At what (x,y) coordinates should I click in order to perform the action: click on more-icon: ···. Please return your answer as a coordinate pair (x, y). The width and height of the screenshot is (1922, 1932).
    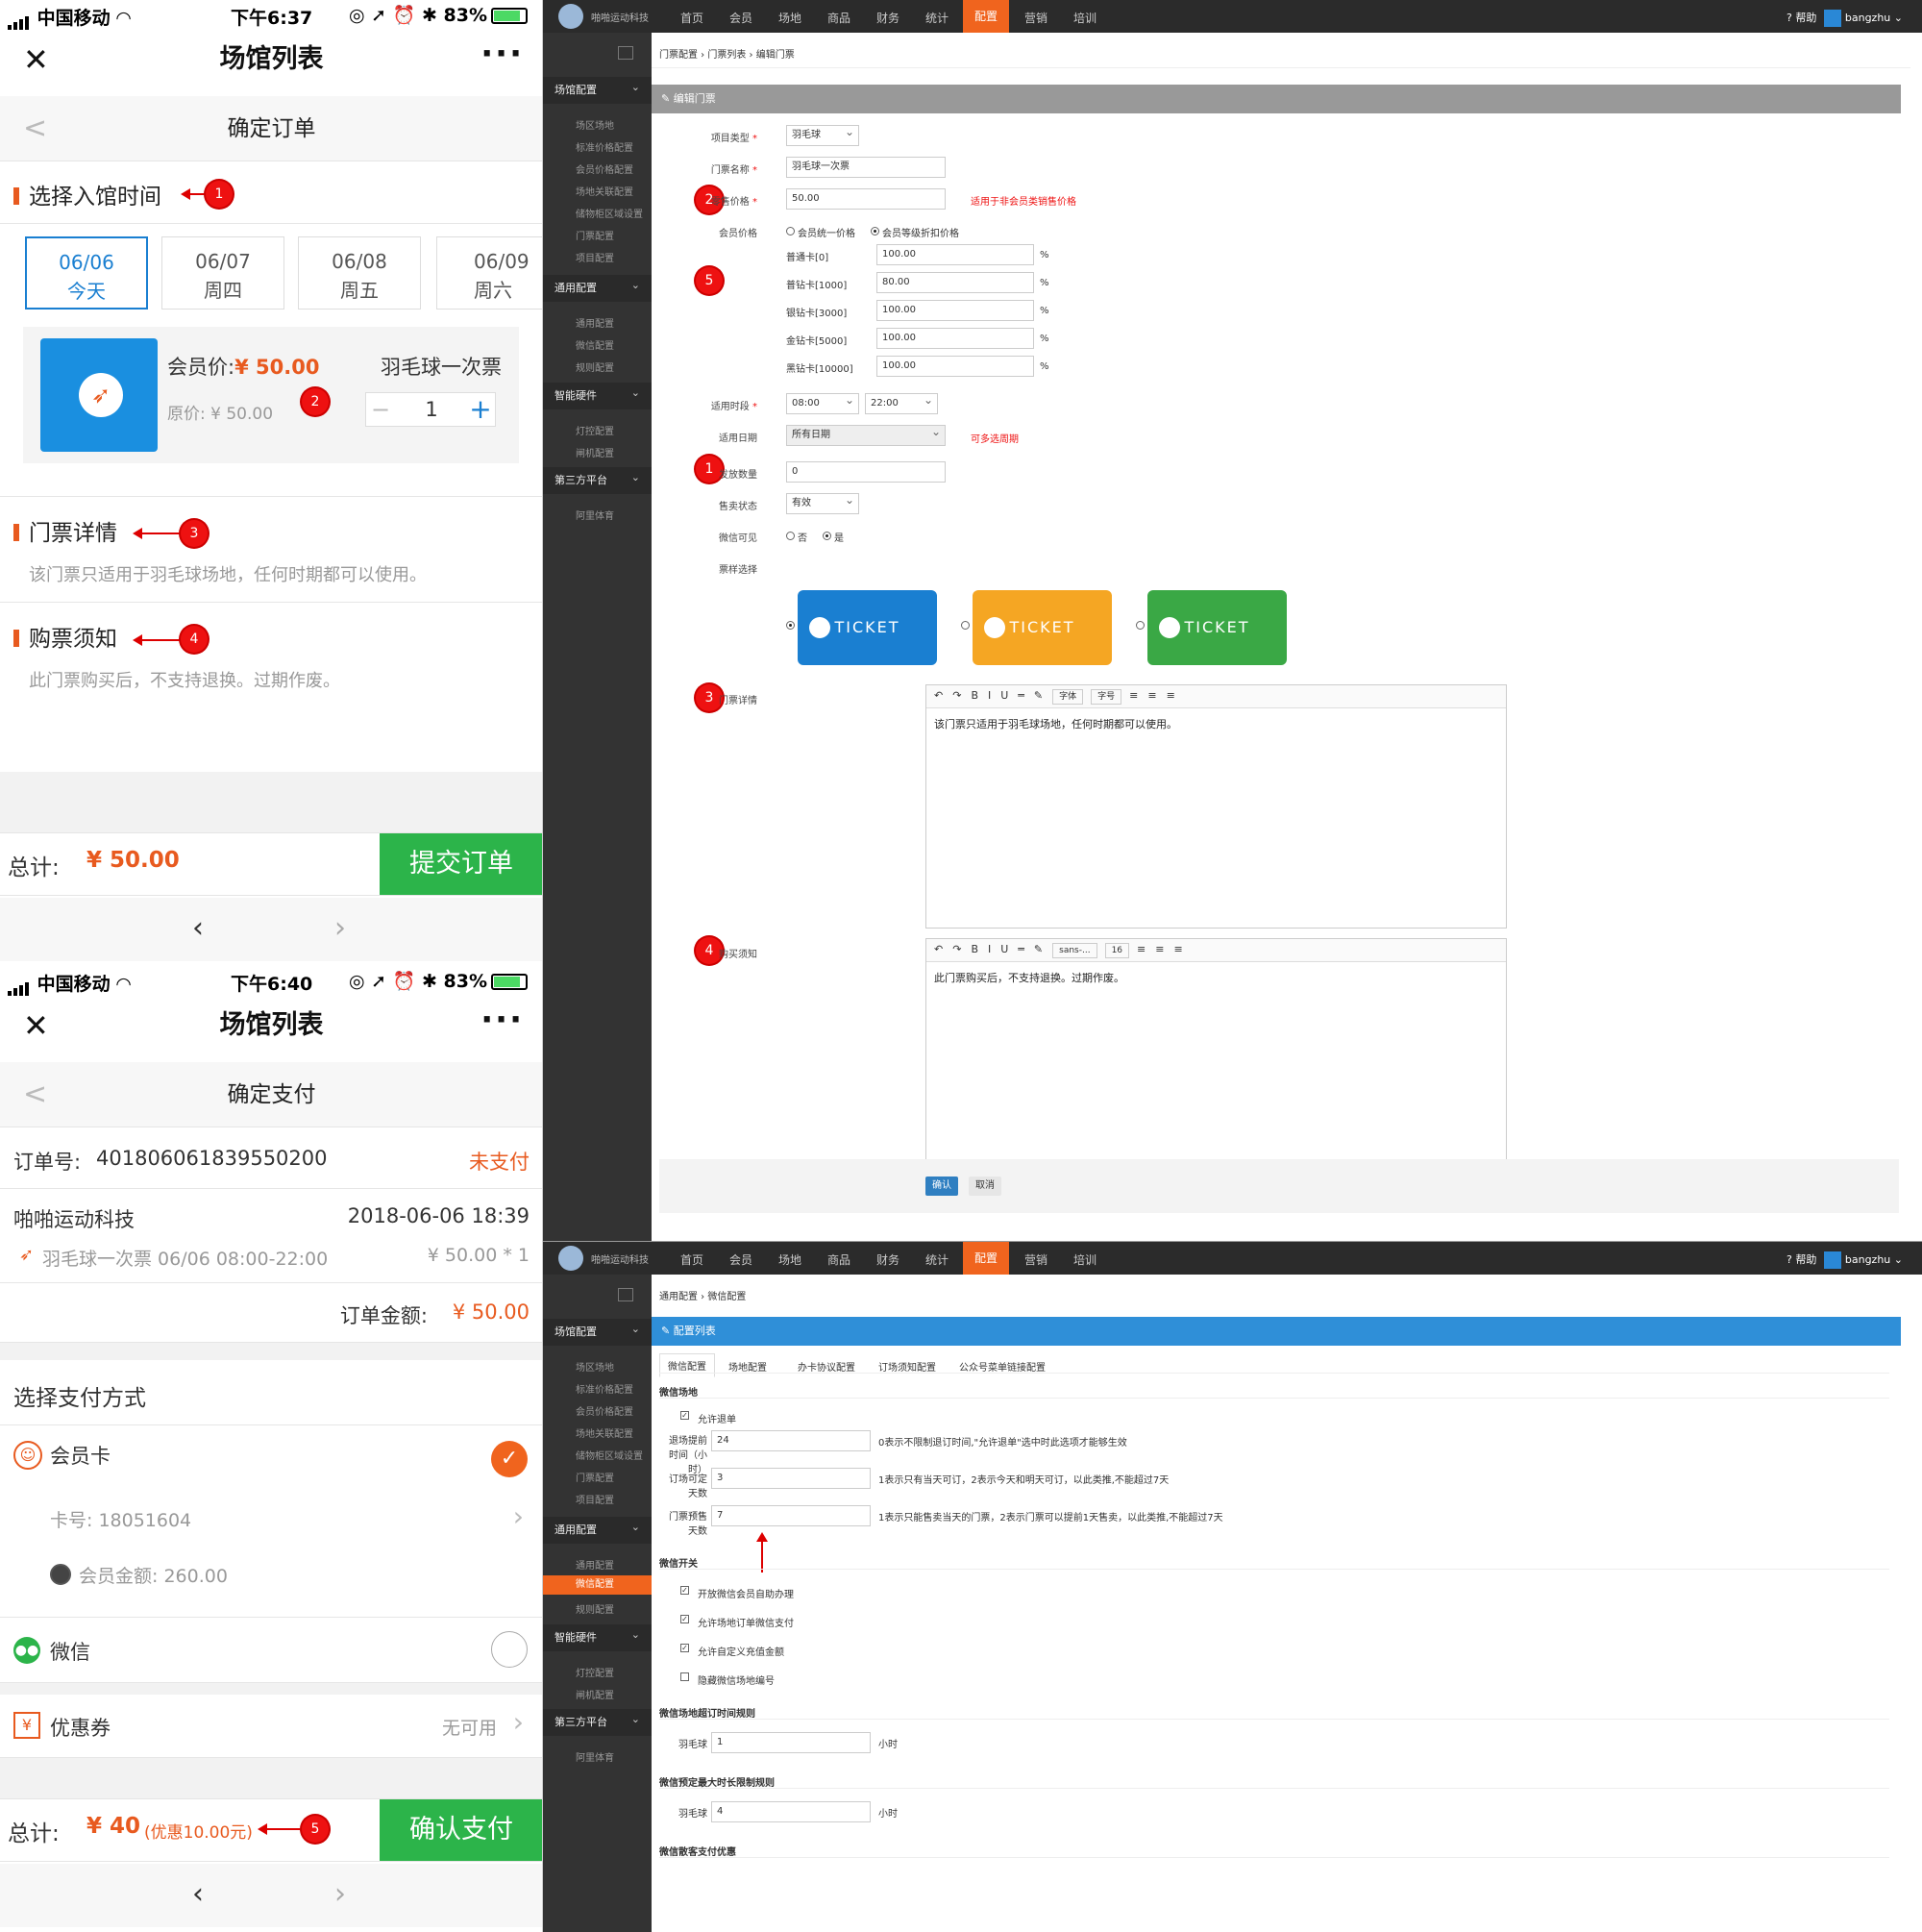
    Looking at the image, I should click on (502, 54).